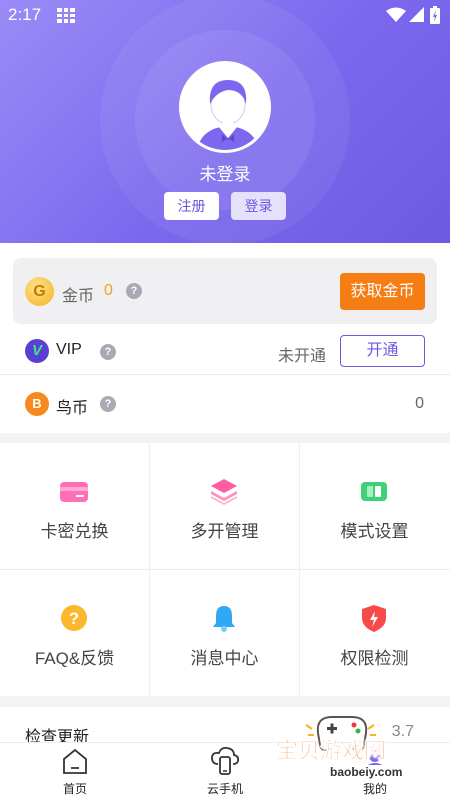 This screenshot has width=450, height=800. What do you see at coordinates (108, 352) in the screenshot?
I see `vip-help-icon: ?` at bounding box center [108, 352].